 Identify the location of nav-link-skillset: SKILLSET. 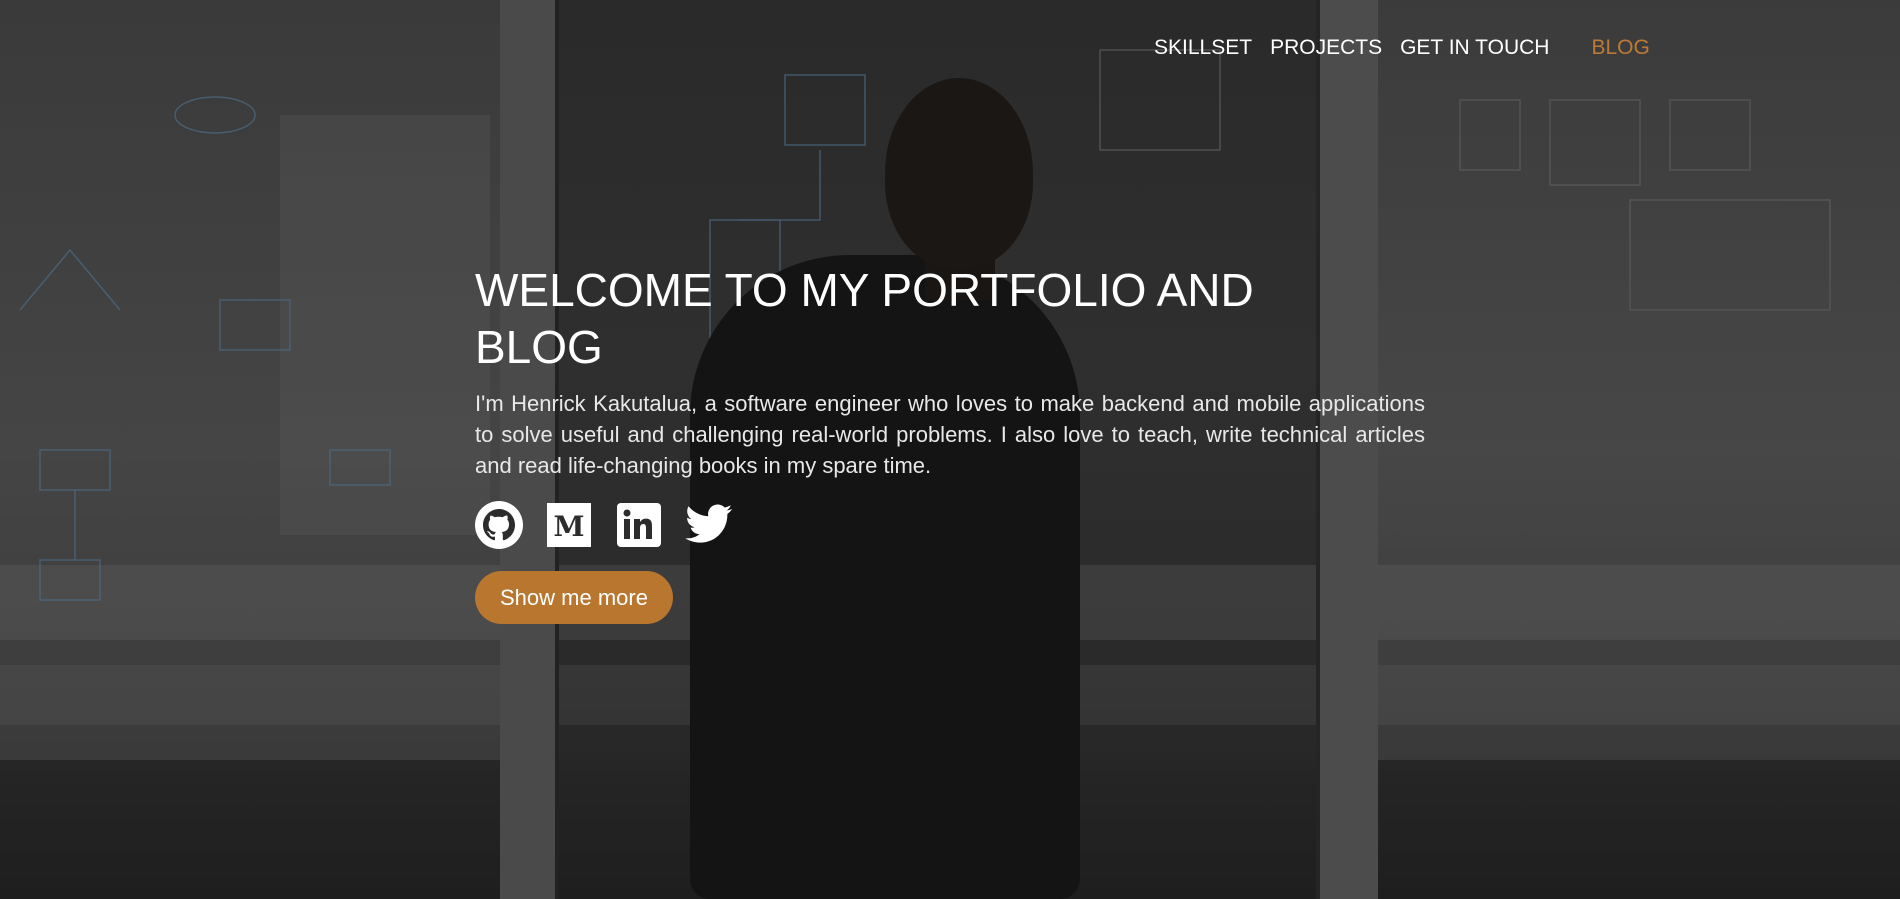
(1203, 48).